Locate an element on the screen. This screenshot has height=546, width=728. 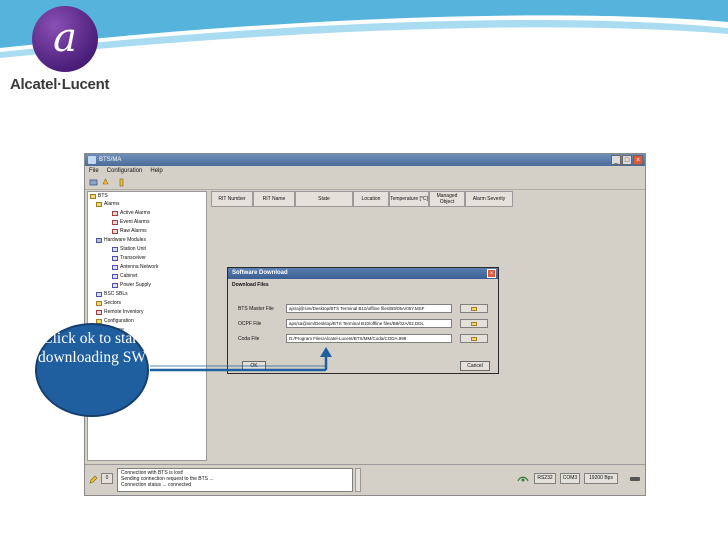
annotation-arrows is located at coordinates (241, 359).